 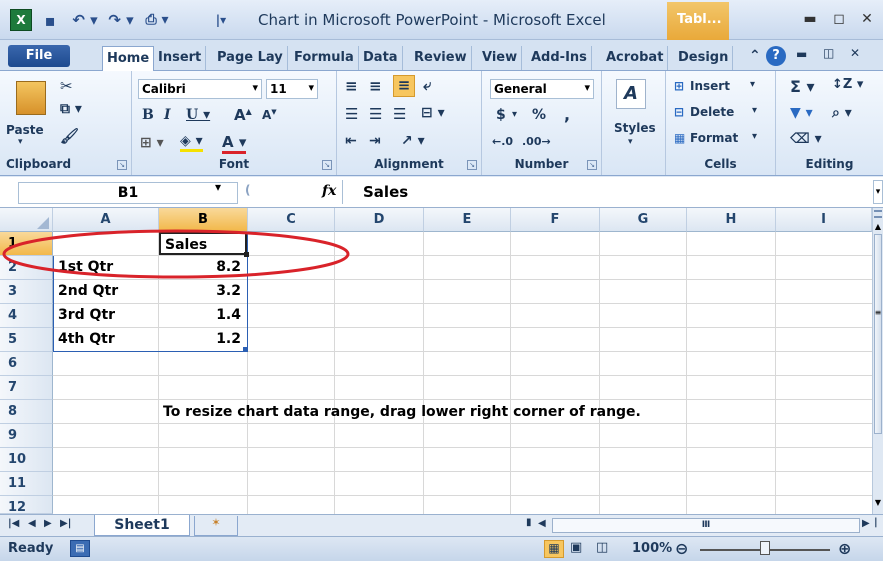 What do you see at coordinates (218, 187) in the screenshot?
I see `name-box-dropdown-icon: ▾` at bounding box center [218, 187].